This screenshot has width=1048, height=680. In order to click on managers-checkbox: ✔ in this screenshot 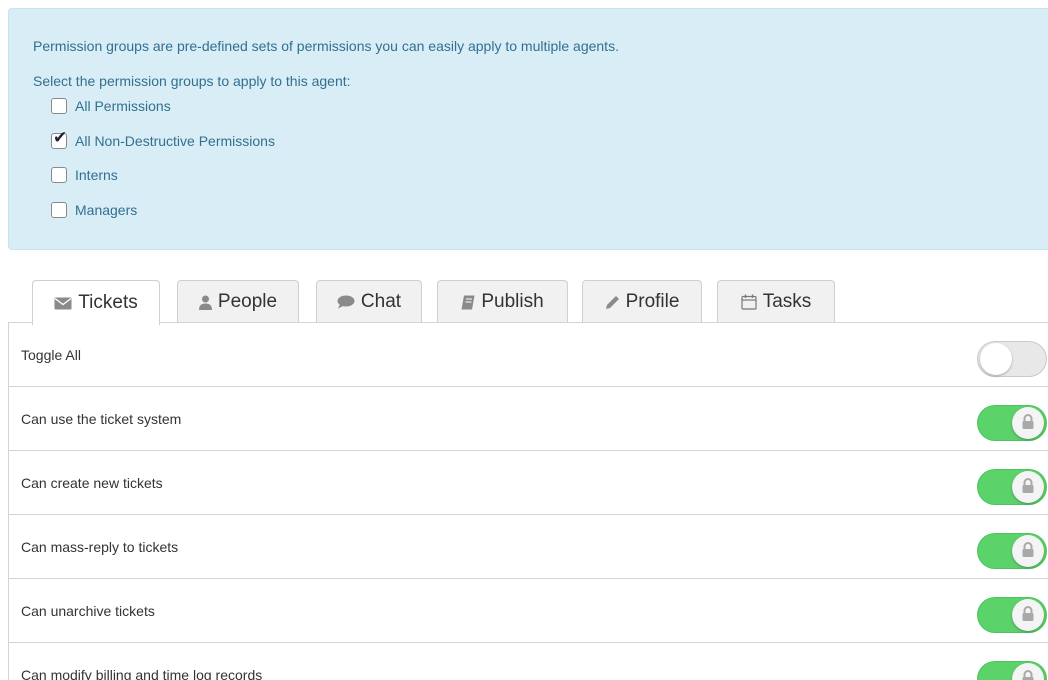, I will do `click(59, 210)`.